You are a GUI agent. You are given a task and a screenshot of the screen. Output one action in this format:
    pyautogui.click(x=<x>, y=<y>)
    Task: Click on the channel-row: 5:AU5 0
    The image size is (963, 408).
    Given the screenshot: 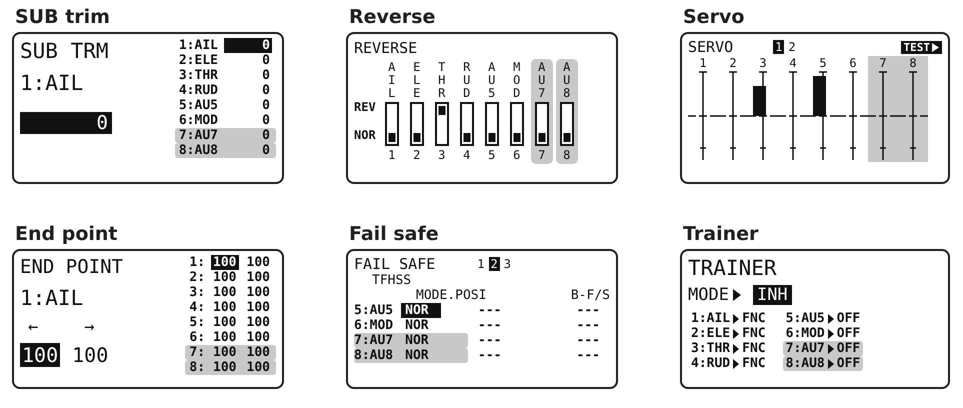 What is the action you would take?
    pyautogui.click(x=225, y=105)
    